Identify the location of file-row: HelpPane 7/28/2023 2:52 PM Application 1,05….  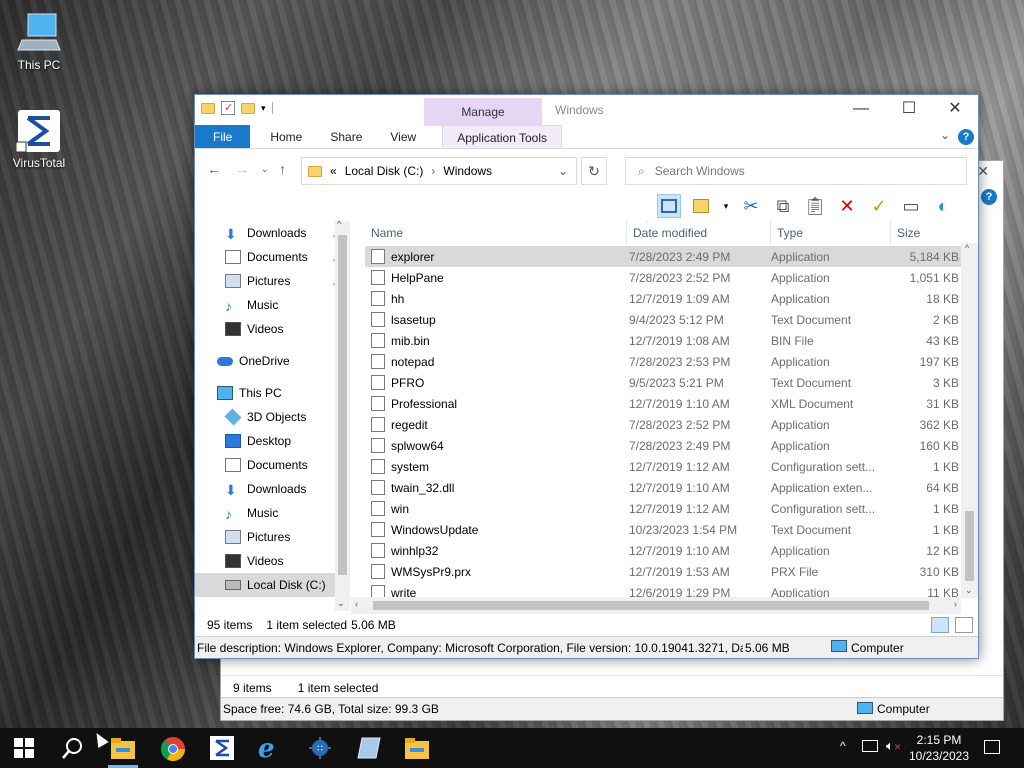
(663, 277).